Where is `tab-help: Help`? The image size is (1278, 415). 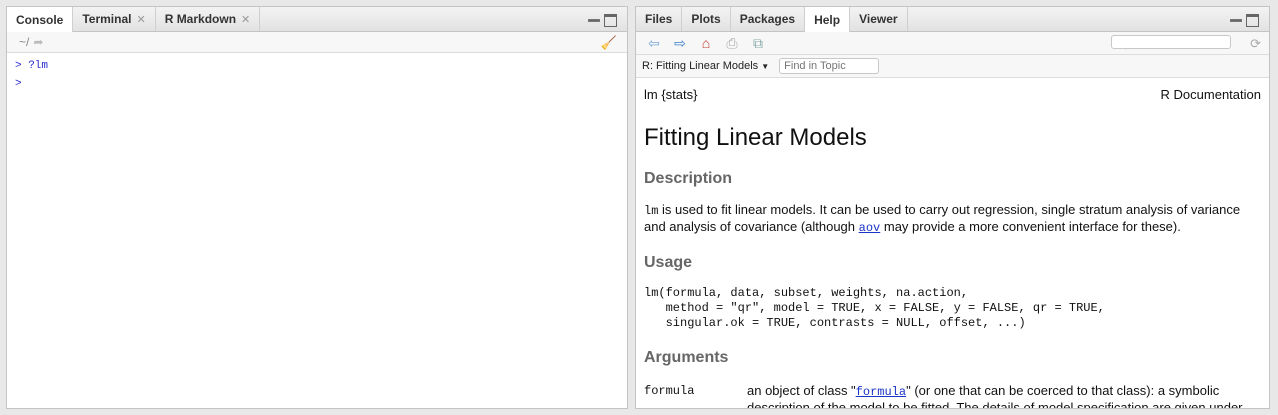 tab-help: Help is located at coordinates (828, 19).